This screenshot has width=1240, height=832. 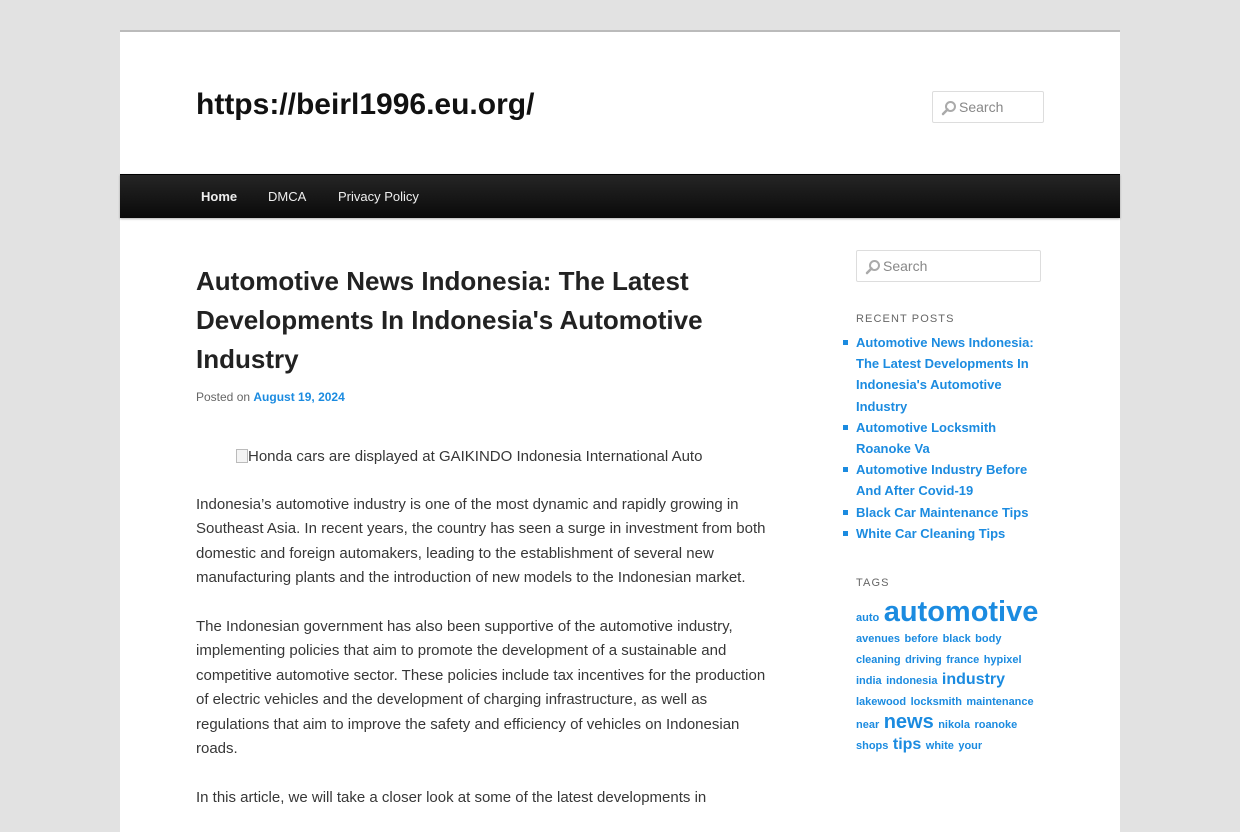 I want to click on recent-post-item: Black Car Maintenance Tips, so click(x=944, y=512).